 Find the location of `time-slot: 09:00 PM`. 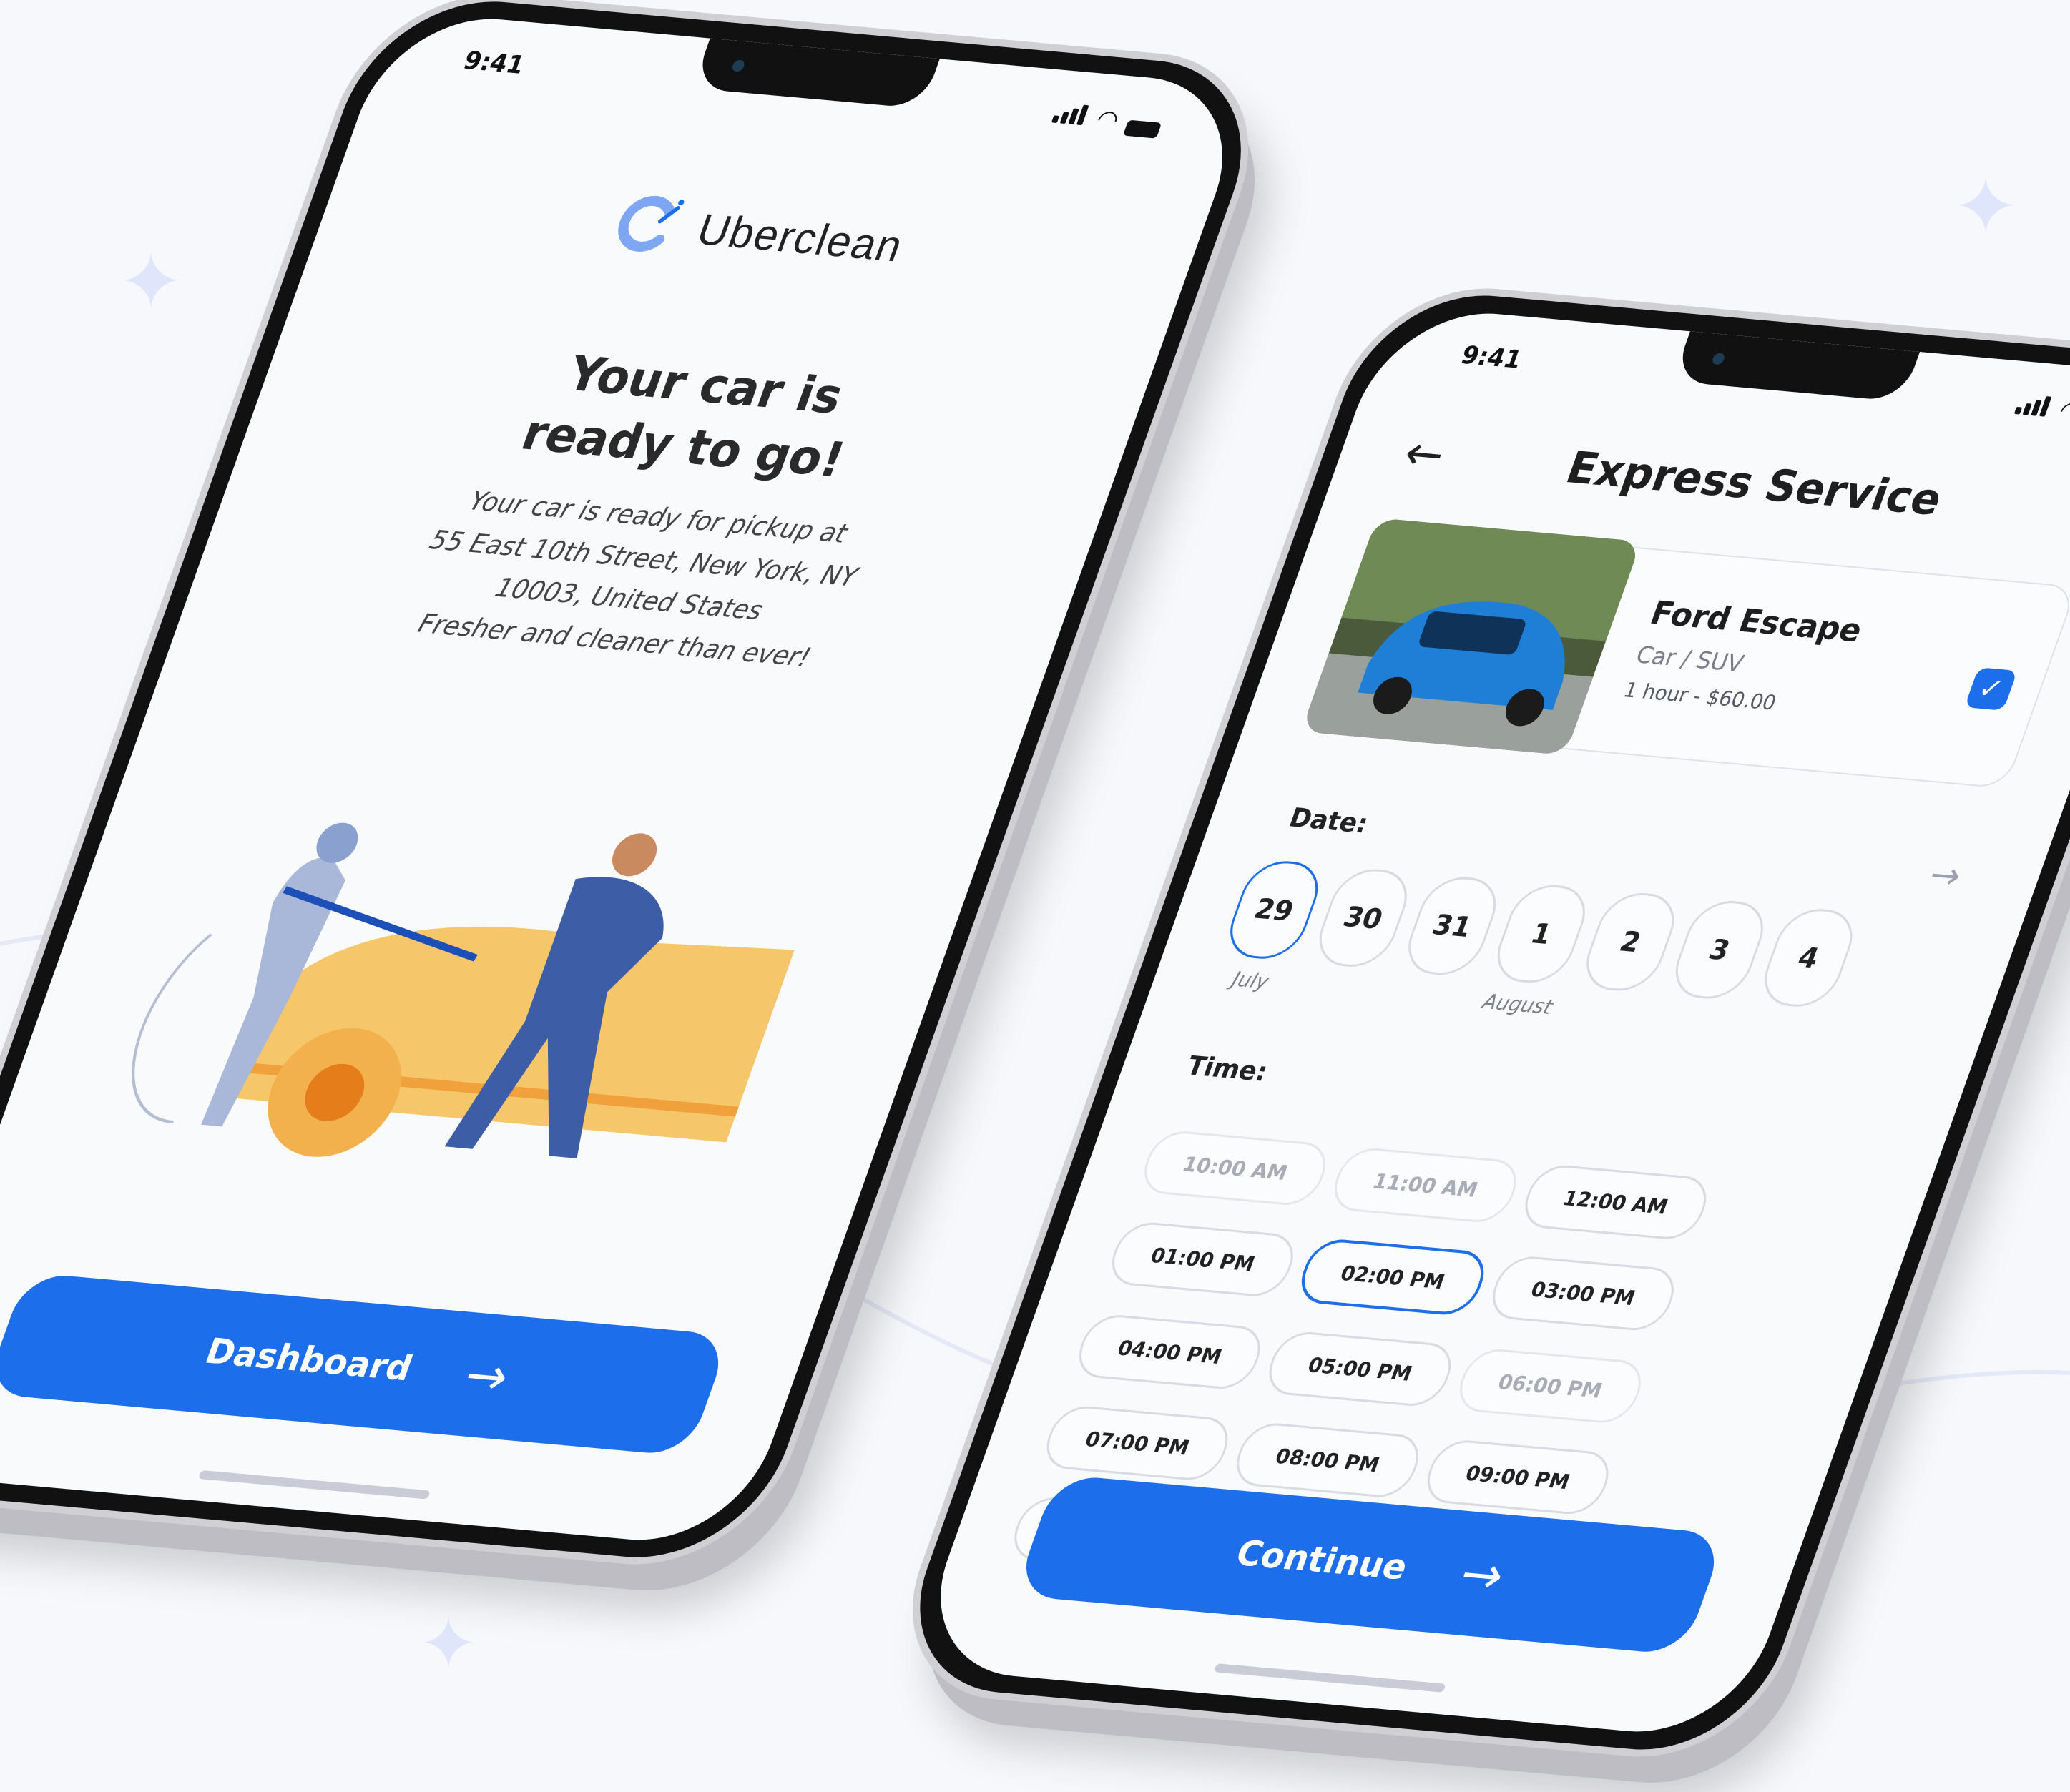

time-slot: 09:00 PM is located at coordinates (1517, 1477).